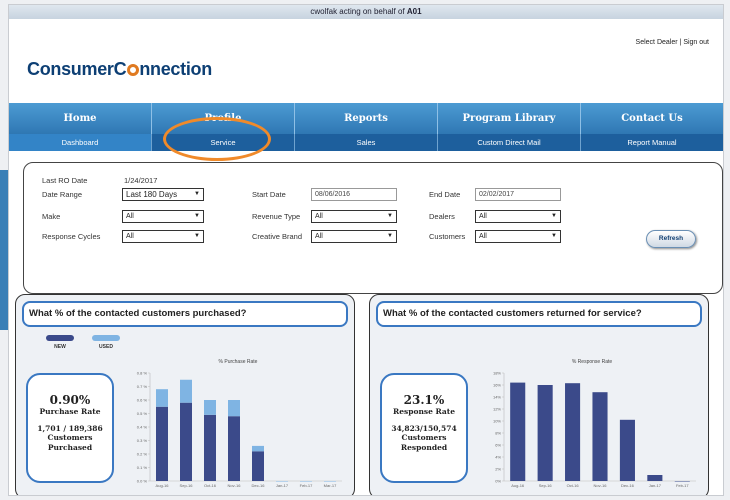 Image resolution: width=730 pixels, height=500 pixels. What do you see at coordinates (498, 457) in the screenshot?
I see `y-tick-label: 4%` at bounding box center [498, 457].